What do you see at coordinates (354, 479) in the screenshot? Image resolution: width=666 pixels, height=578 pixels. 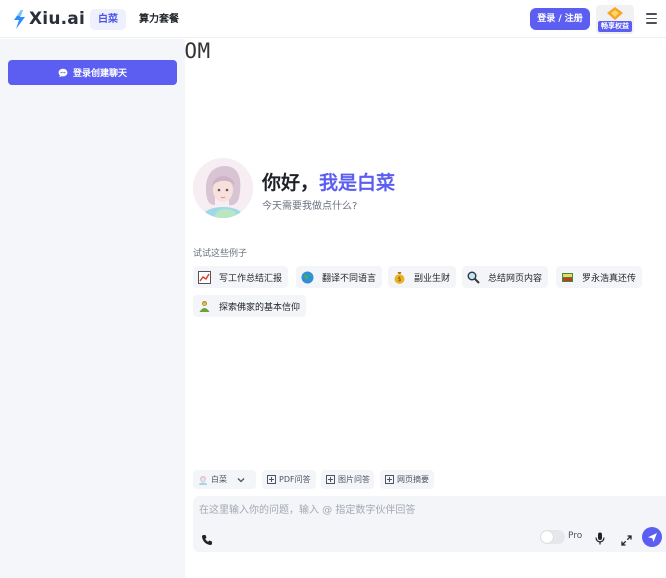 I see `image-qa-label: 图片问答` at bounding box center [354, 479].